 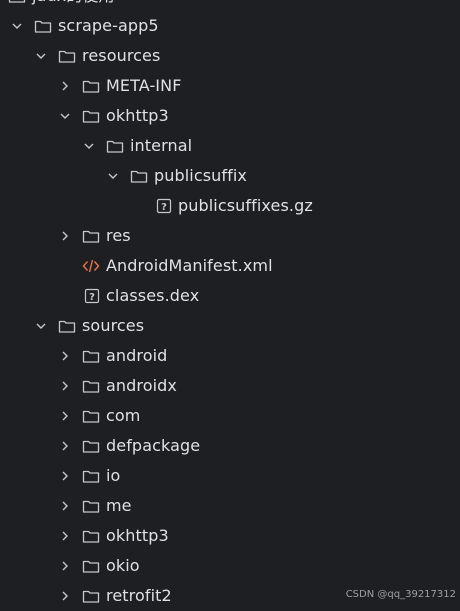 I want to click on tree-row-publicsuffixes-gz: ? publicsuffixes.gz, so click(x=230, y=206).